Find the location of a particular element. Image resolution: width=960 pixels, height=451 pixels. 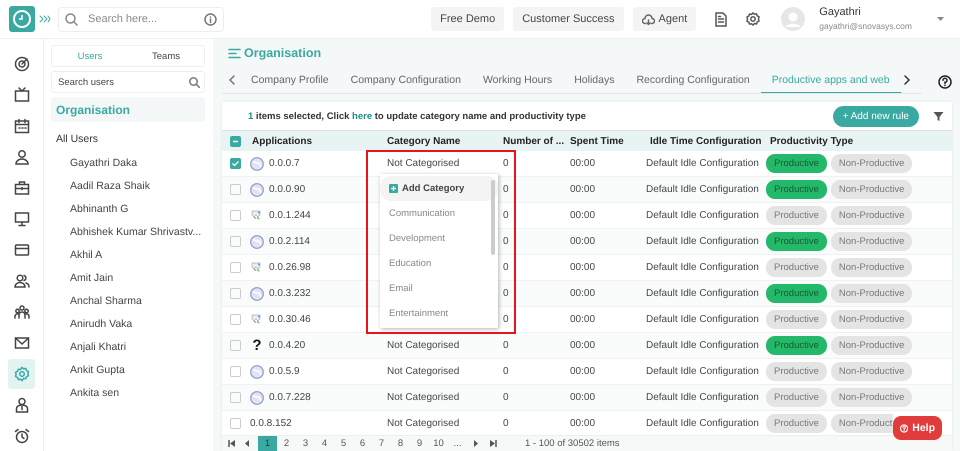

search-field: Search users is located at coordinates (128, 82).